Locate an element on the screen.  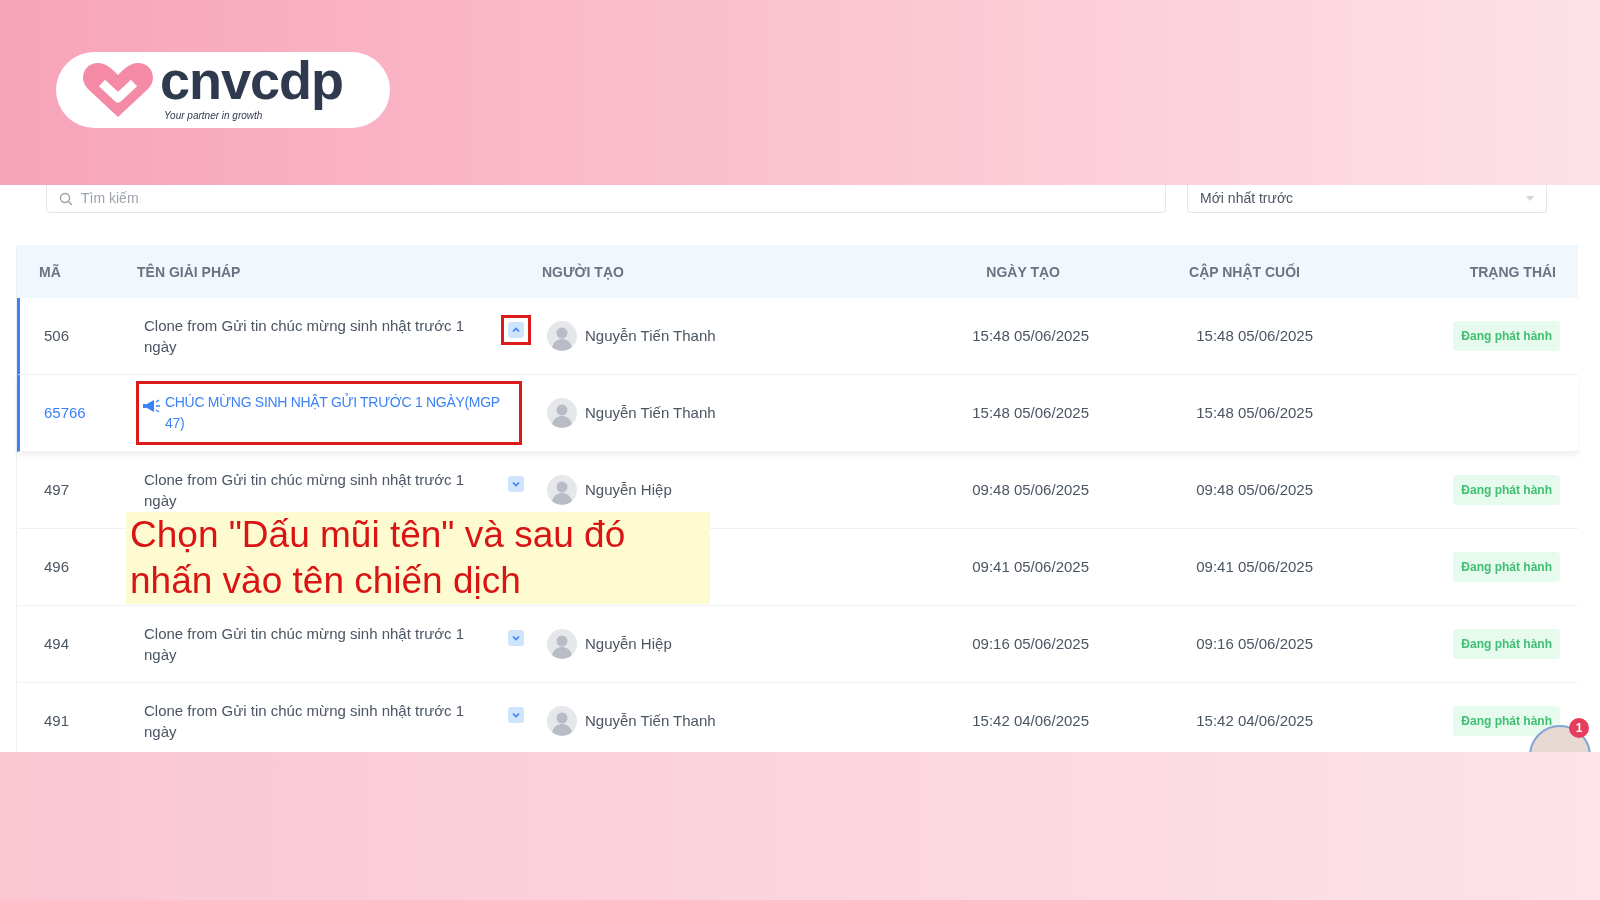
campaign-name: CHÚC MỪNG SINH NHẬT GỬI TRƯỚC 1 NGÀY(MGP 47) is located at coordinates (340, 413).